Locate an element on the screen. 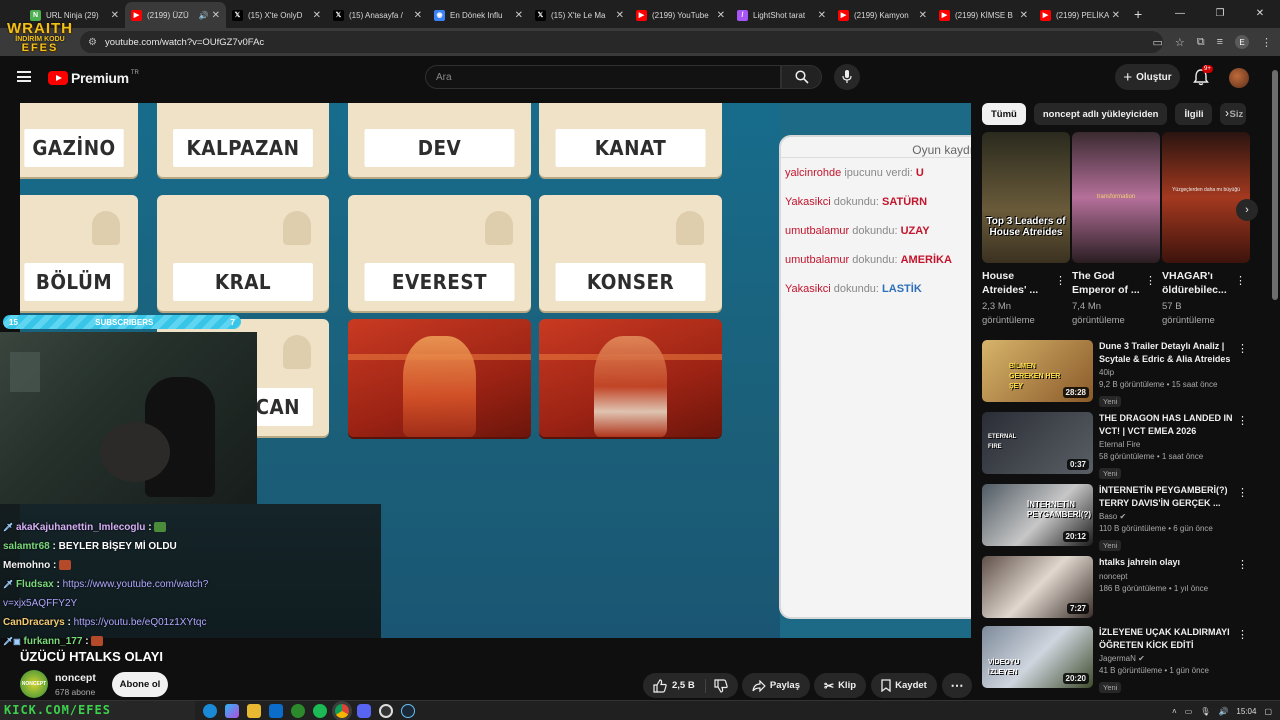  address-bar: ⚙ youtube.com/watch?v=OUfGZ7v0FAc is located at coordinates (621, 42).